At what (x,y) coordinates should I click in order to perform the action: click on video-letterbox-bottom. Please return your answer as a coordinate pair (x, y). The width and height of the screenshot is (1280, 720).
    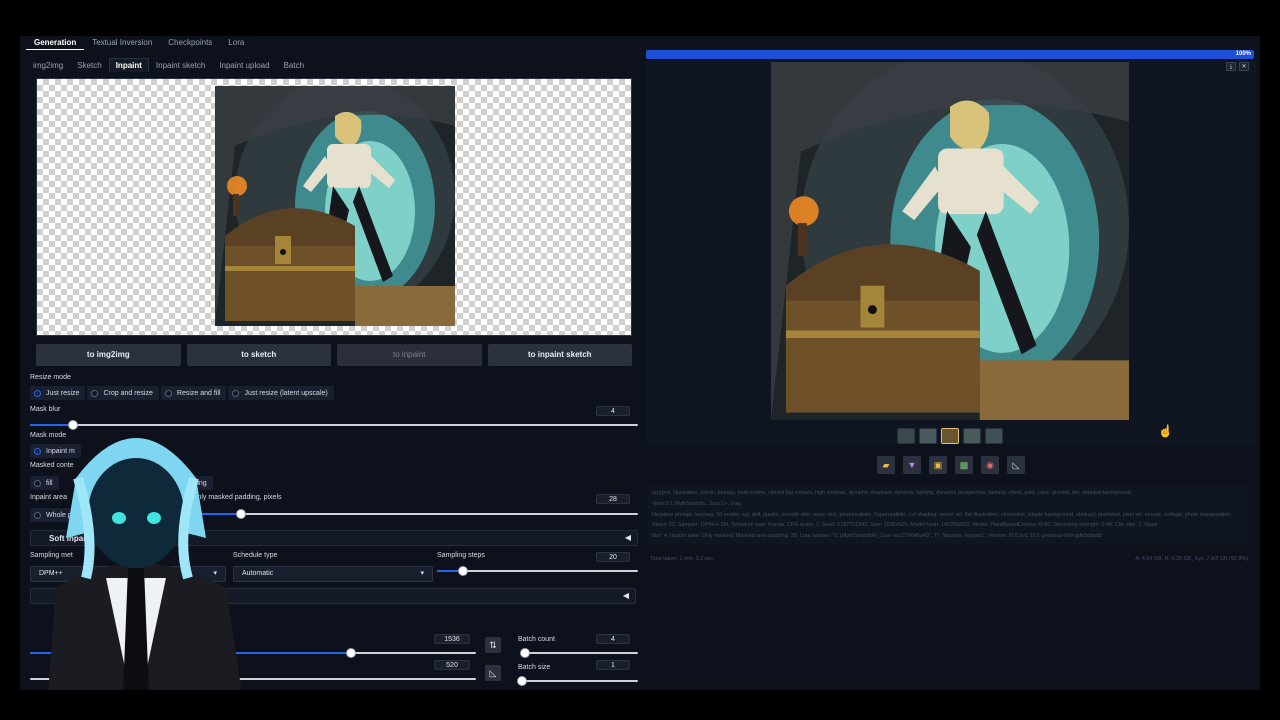
    Looking at the image, I should click on (640, 705).